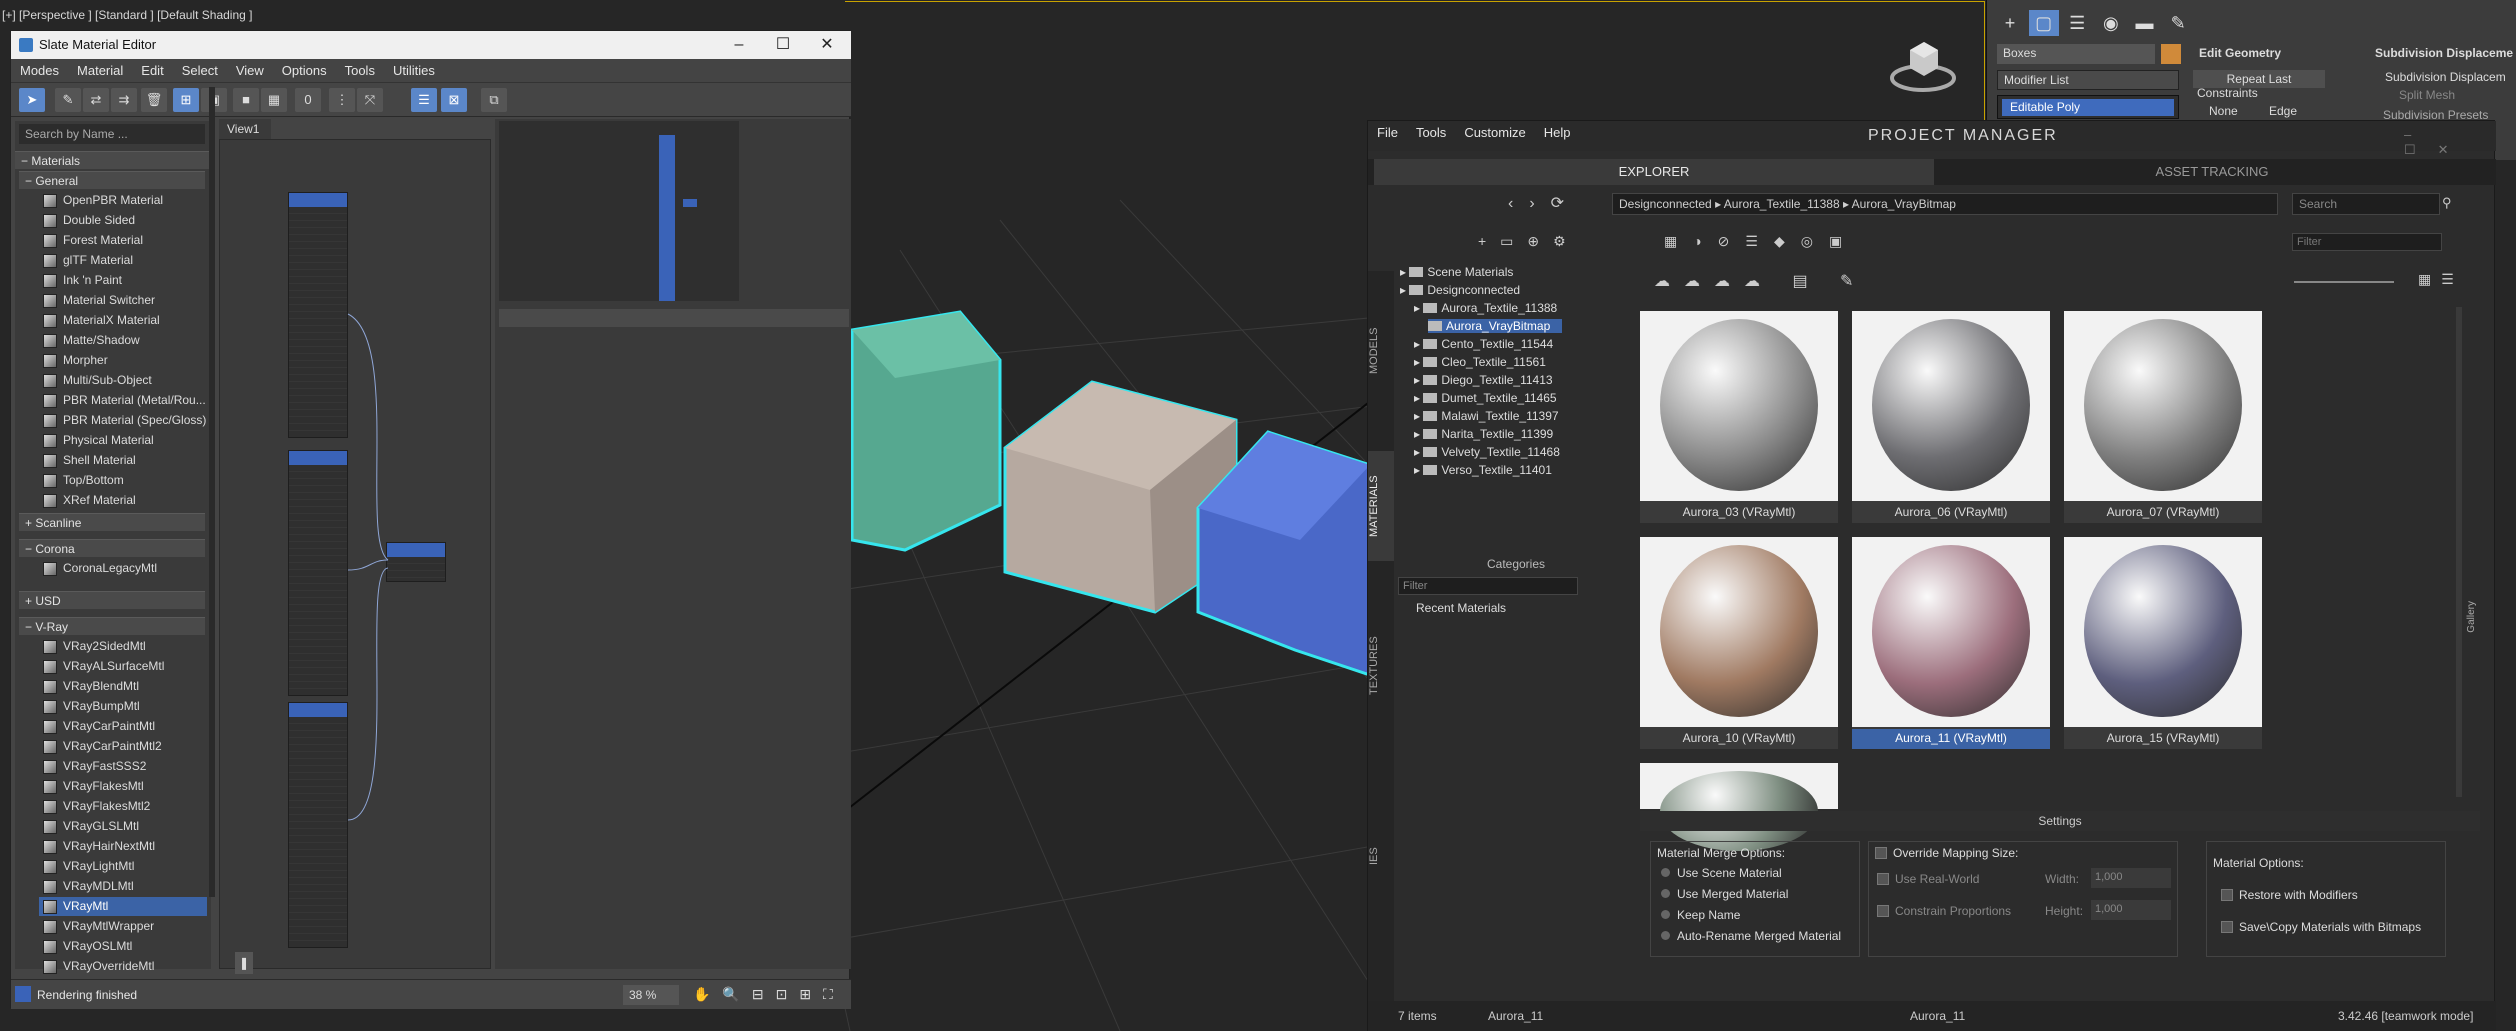 The image size is (2516, 1031). What do you see at coordinates (2366, 204) in the screenshot?
I see `pm-search-input: Search` at bounding box center [2366, 204].